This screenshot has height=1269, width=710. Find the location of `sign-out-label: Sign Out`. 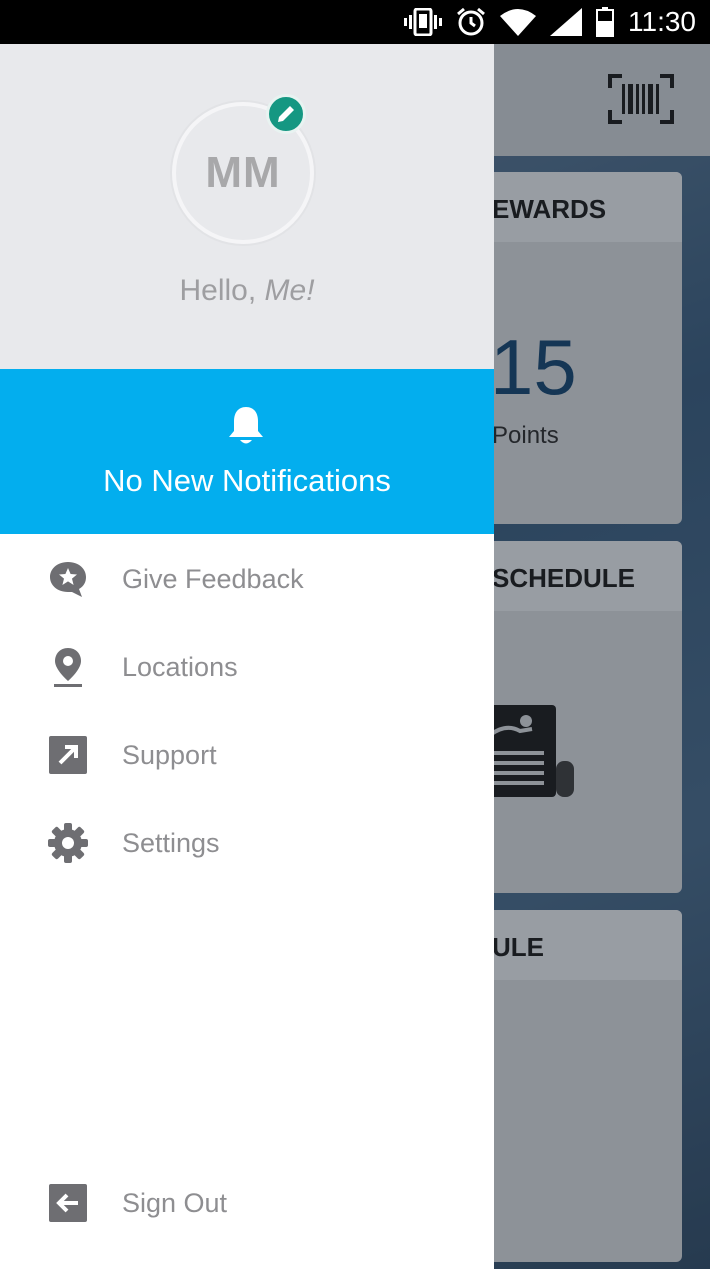

sign-out-label: Sign Out is located at coordinates (175, 1202).